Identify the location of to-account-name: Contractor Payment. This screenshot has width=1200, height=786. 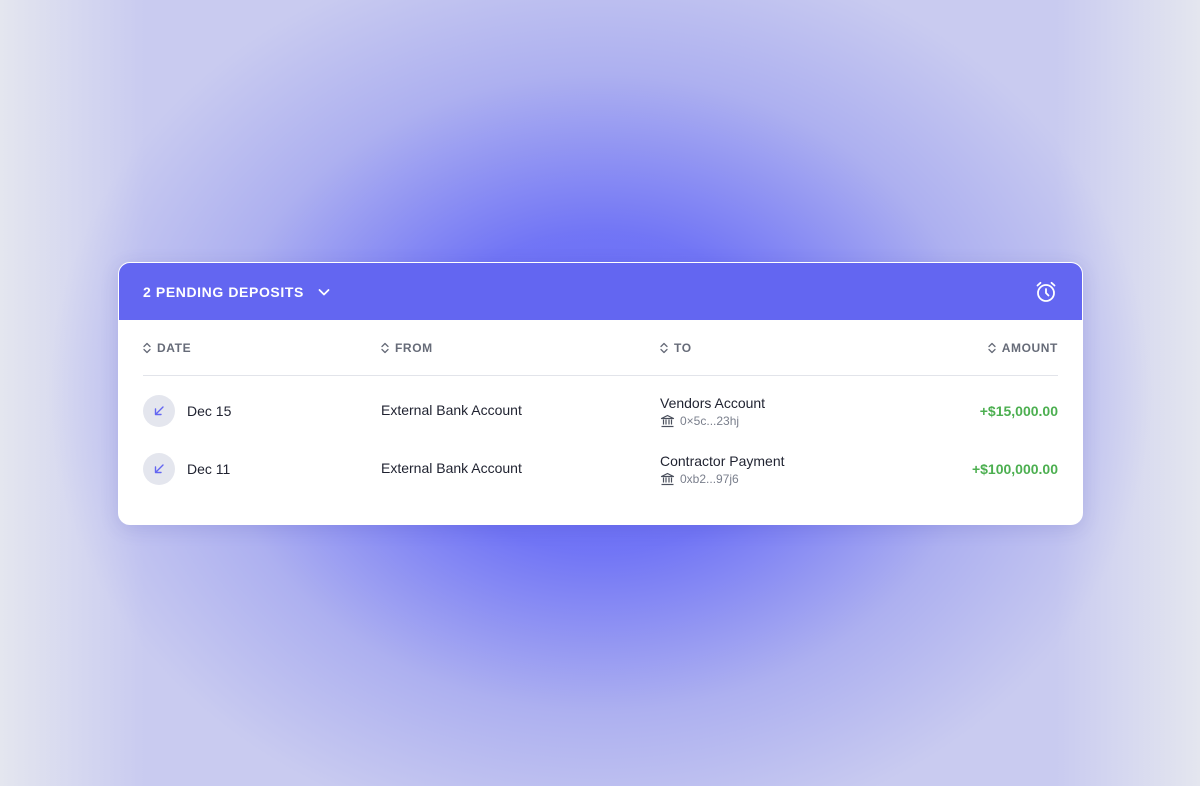
(722, 460).